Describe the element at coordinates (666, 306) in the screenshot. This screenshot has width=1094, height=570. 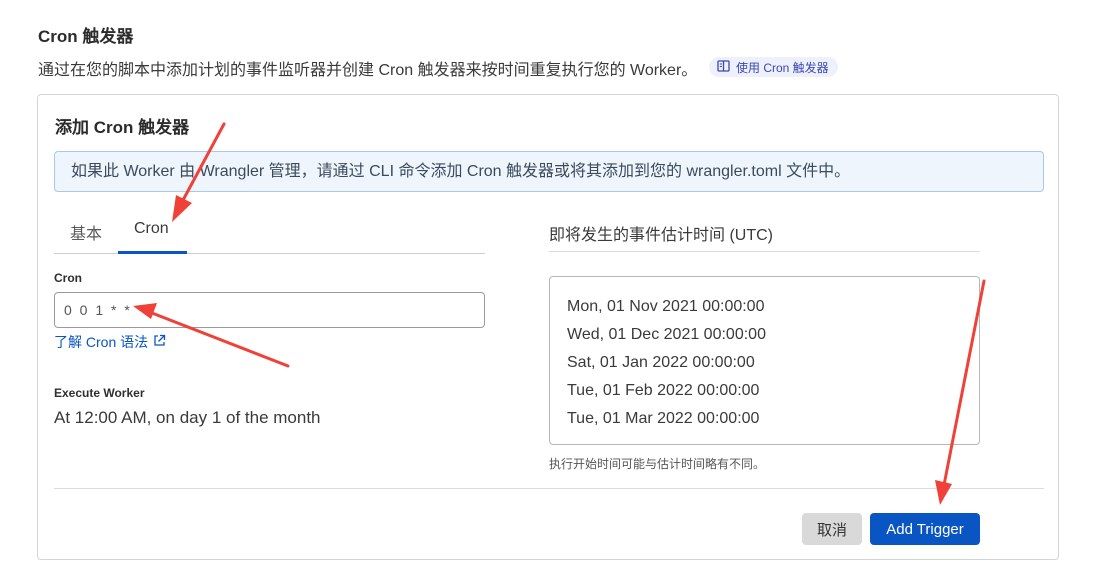
I see `upcoming-event-date: Mon, 01 Nov 2021 00:00:00` at that location.